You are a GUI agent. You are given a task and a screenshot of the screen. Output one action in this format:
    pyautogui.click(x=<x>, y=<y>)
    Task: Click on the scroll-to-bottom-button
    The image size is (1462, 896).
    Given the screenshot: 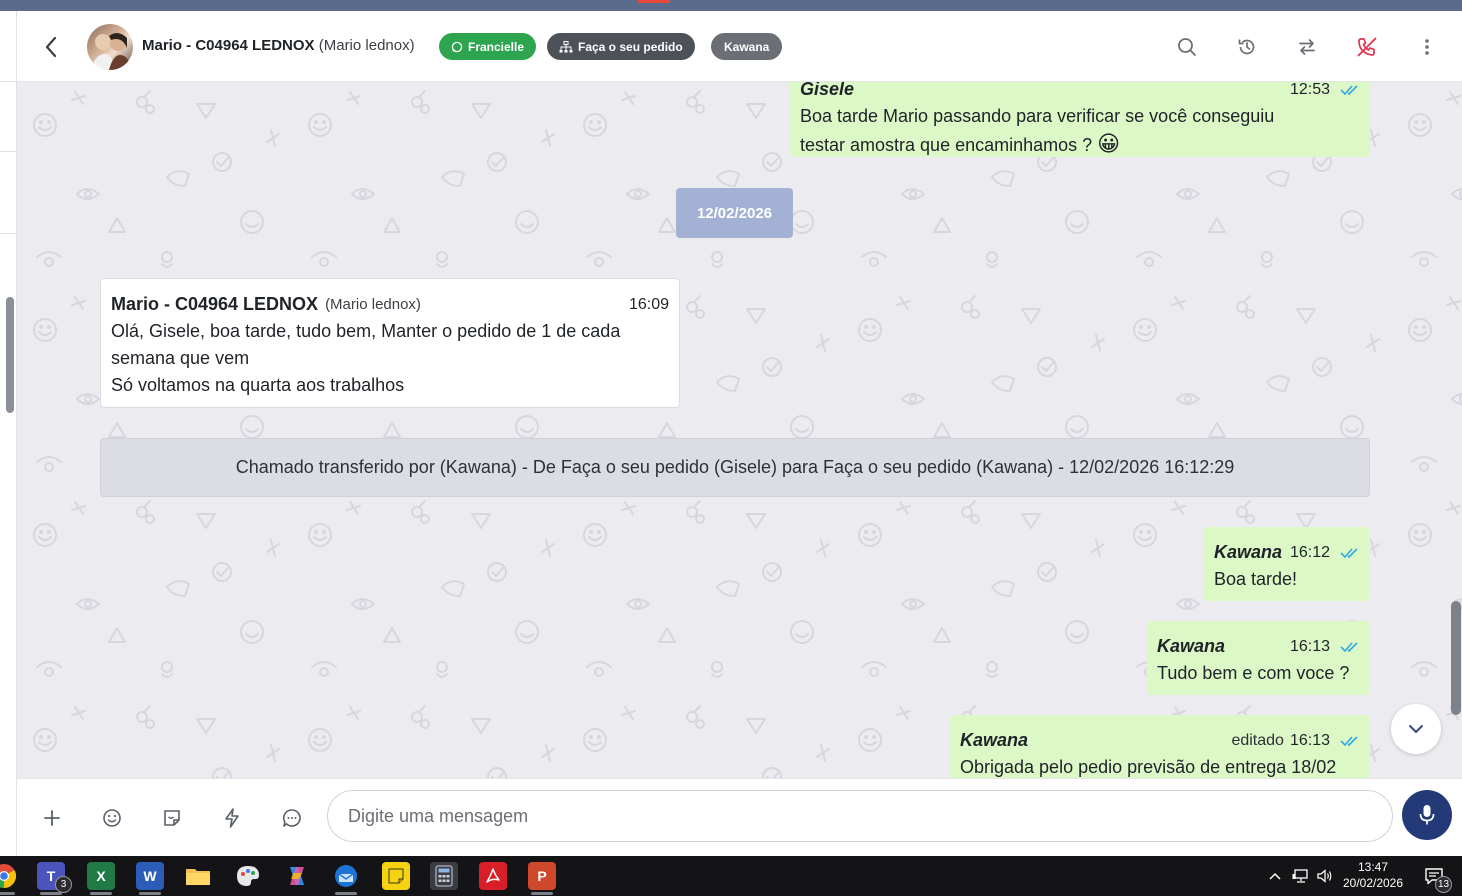 What is the action you would take?
    pyautogui.click(x=1416, y=729)
    